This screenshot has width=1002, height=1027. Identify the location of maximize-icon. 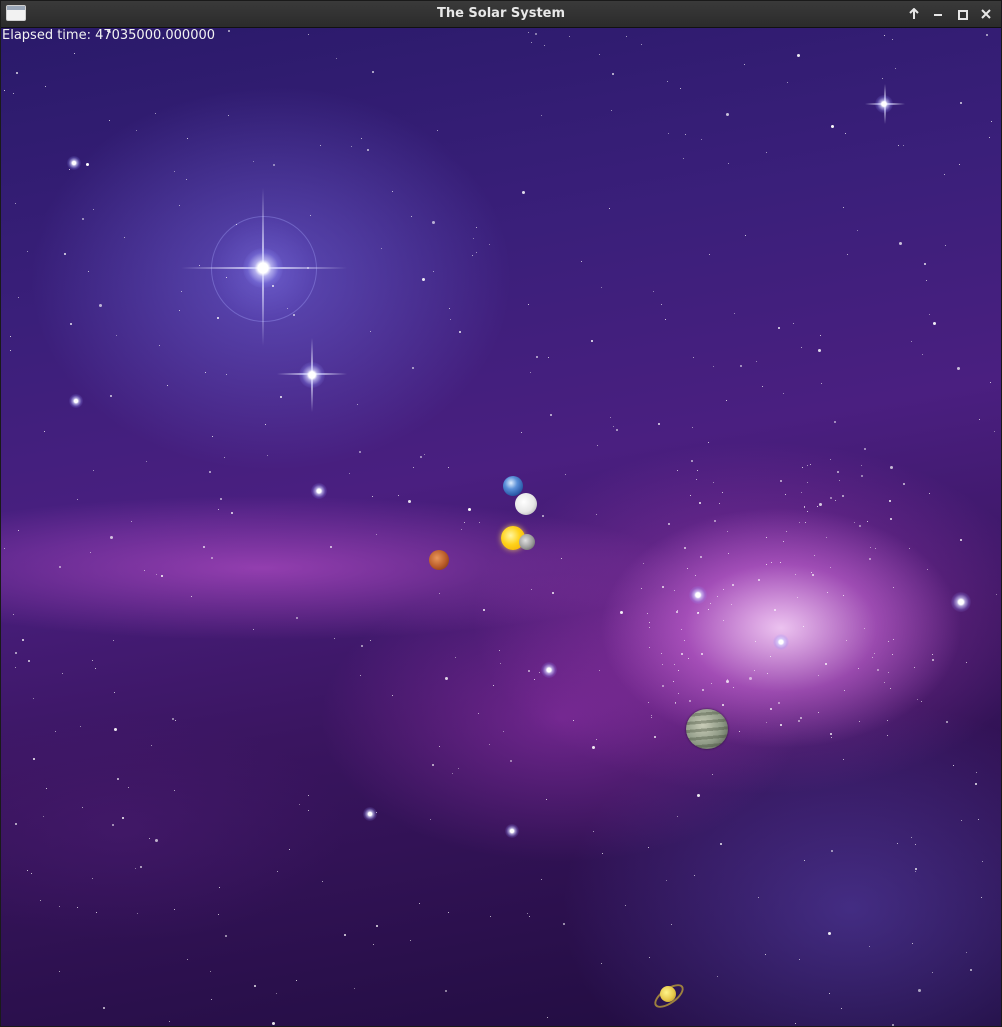
(963, 15).